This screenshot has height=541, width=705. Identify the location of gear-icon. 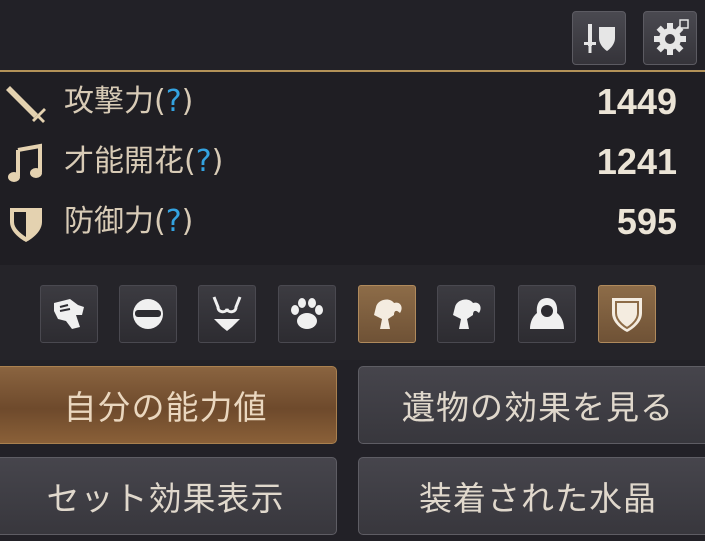
(671, 37).